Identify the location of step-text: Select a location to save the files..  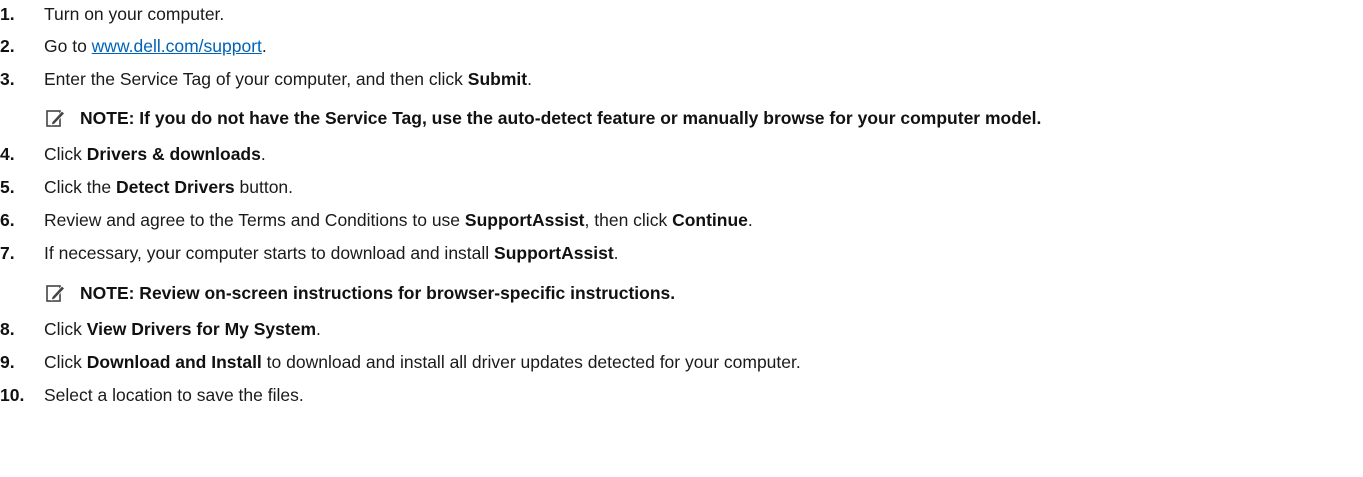
(174, 394).